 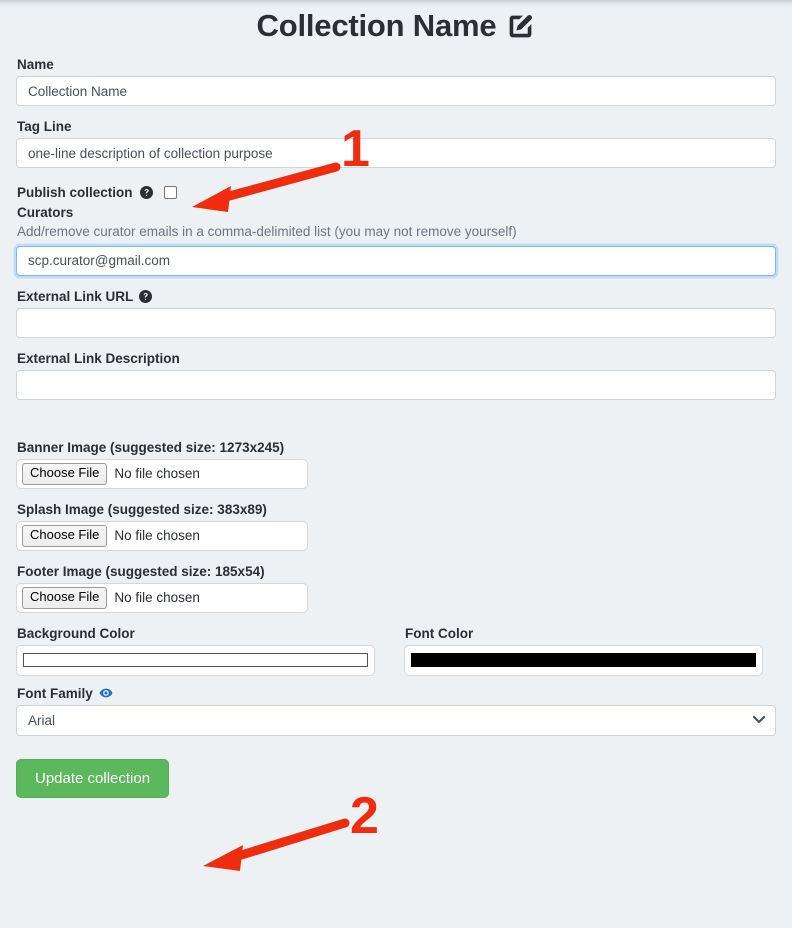 What do you see at coordinates (396, 260) in the screenshot?
I see `curators-input` at bounding box center [396, 260].